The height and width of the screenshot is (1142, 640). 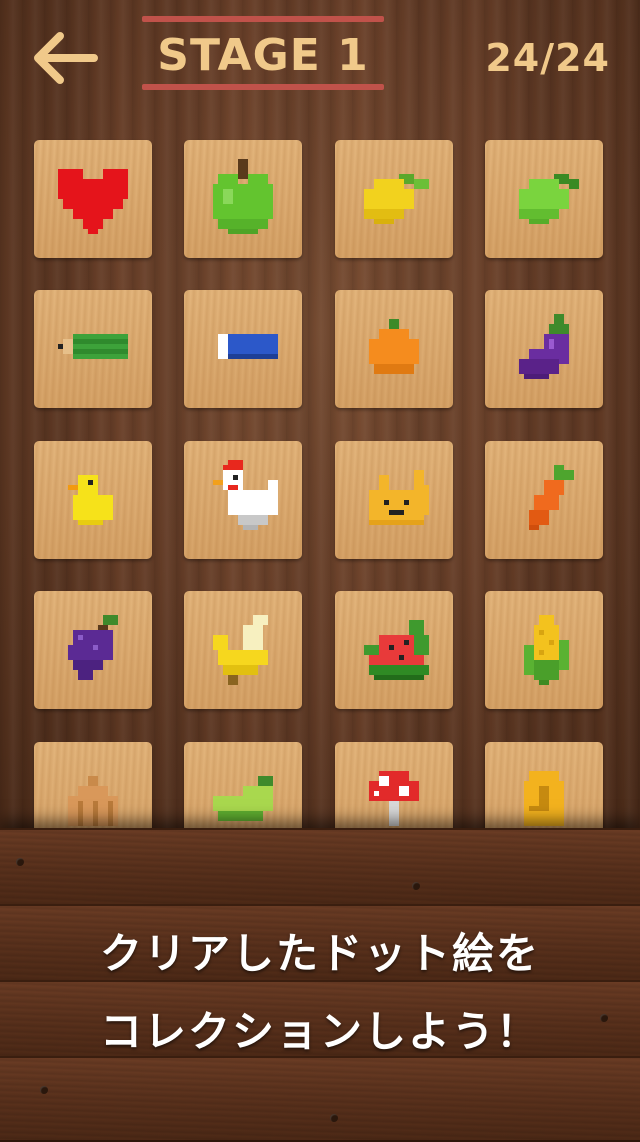 I want to click on collection-tile-lime, so click(x=544, y=199).